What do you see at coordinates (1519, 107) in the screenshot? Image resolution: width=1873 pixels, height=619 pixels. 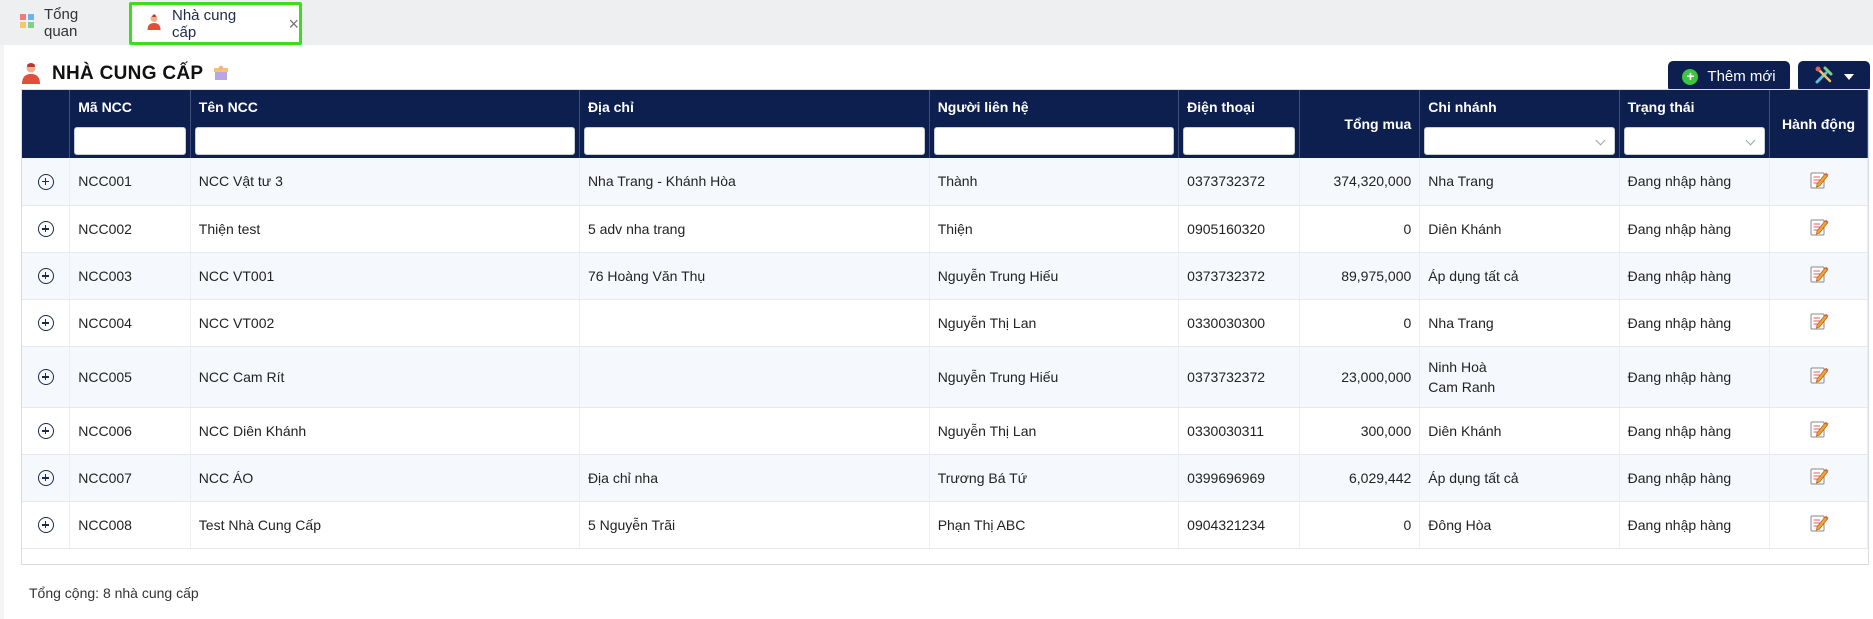 I see `column-header-branch: Chi nhánh` at bounding box center [1519, 107].